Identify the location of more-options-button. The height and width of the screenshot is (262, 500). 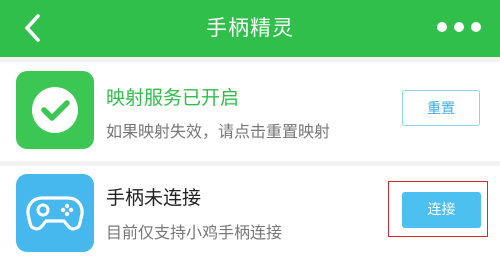
(459, 29).